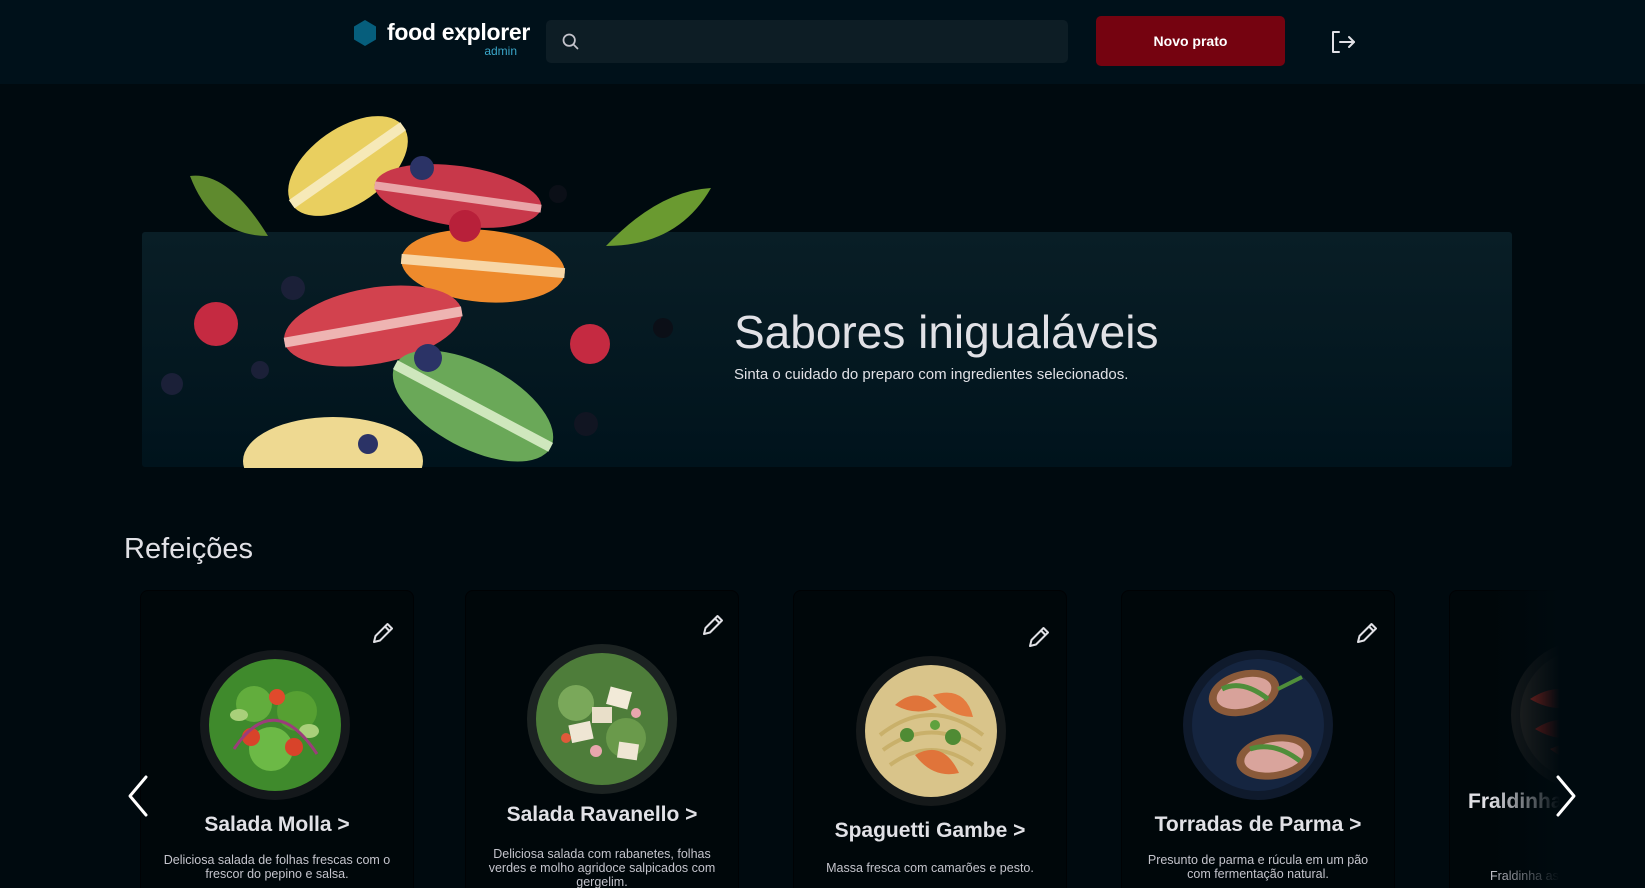 This screenshot has width=1645, height=888. What do you see at coordinates (1538, 802) in the screenshot?
I see `dish-name: Fraldinha mo` at bounding box center [1538, 802].